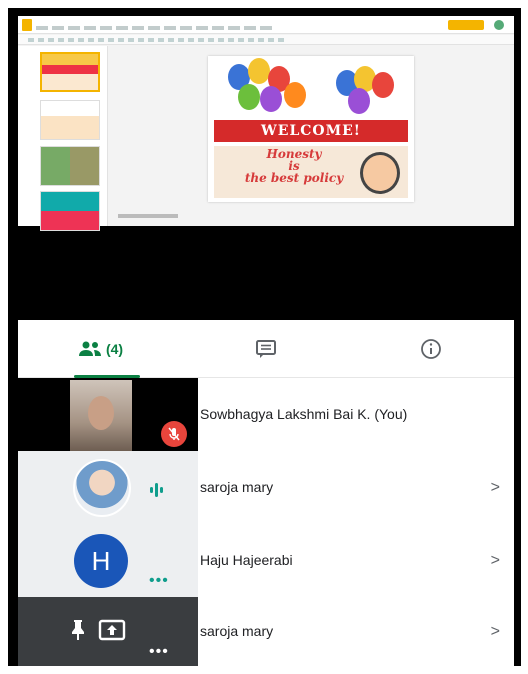 This screenshot has width=528, height=674. Describe the element at coordinates (466, 25) in the screenshot. I see `slides-present-button` at that location.